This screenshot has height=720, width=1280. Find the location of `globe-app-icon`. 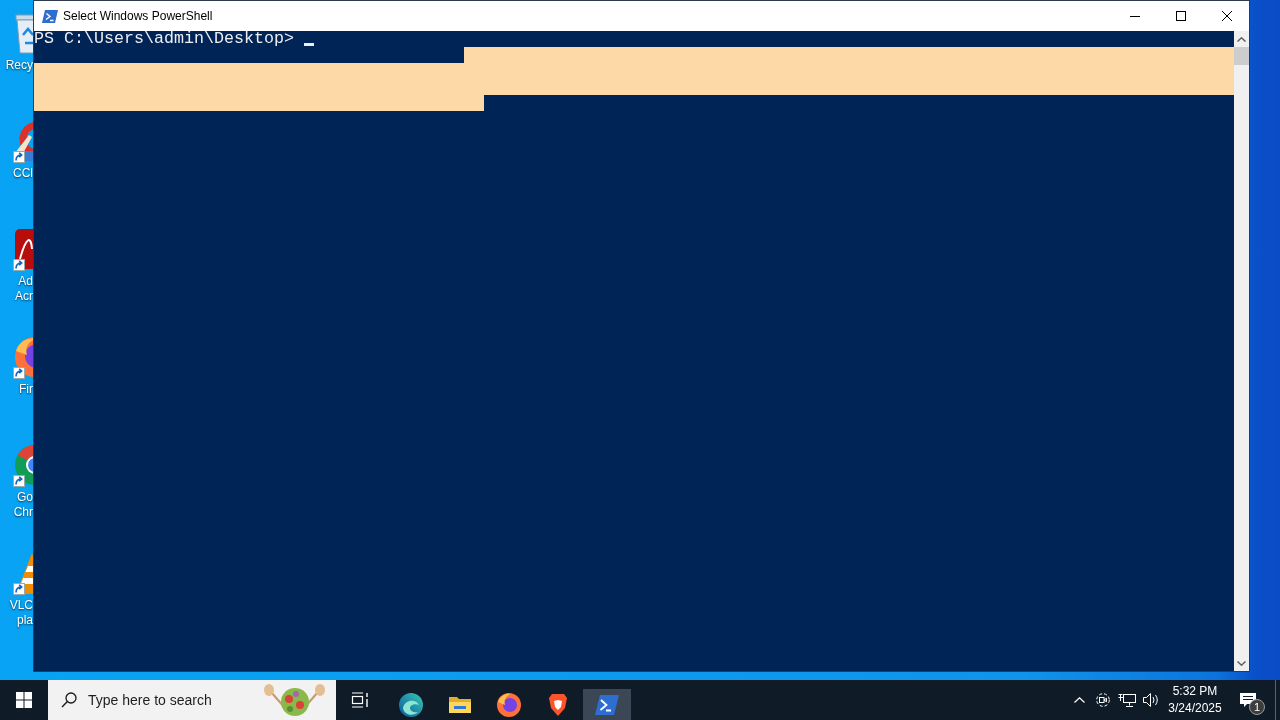

globe-app-icon is located at coordinates (509, 704).